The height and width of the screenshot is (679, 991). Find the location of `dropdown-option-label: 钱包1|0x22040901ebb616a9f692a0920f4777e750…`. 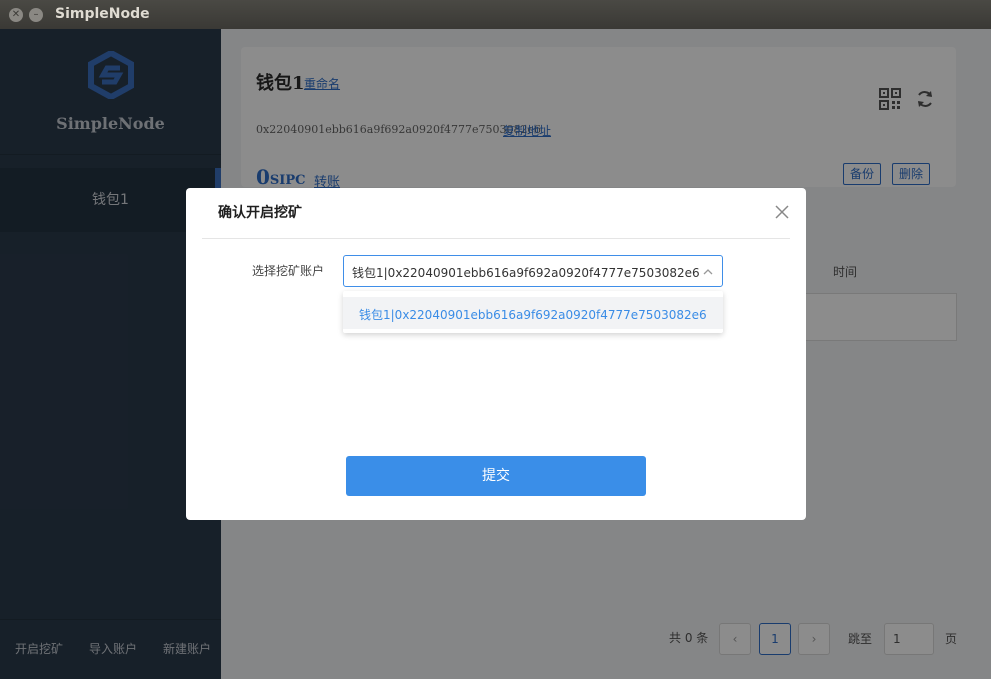

dropdown-option-label: 钱包1|0x22040901ebb616a9f692a0920f4777e750… is located at coordinates (533, 315).